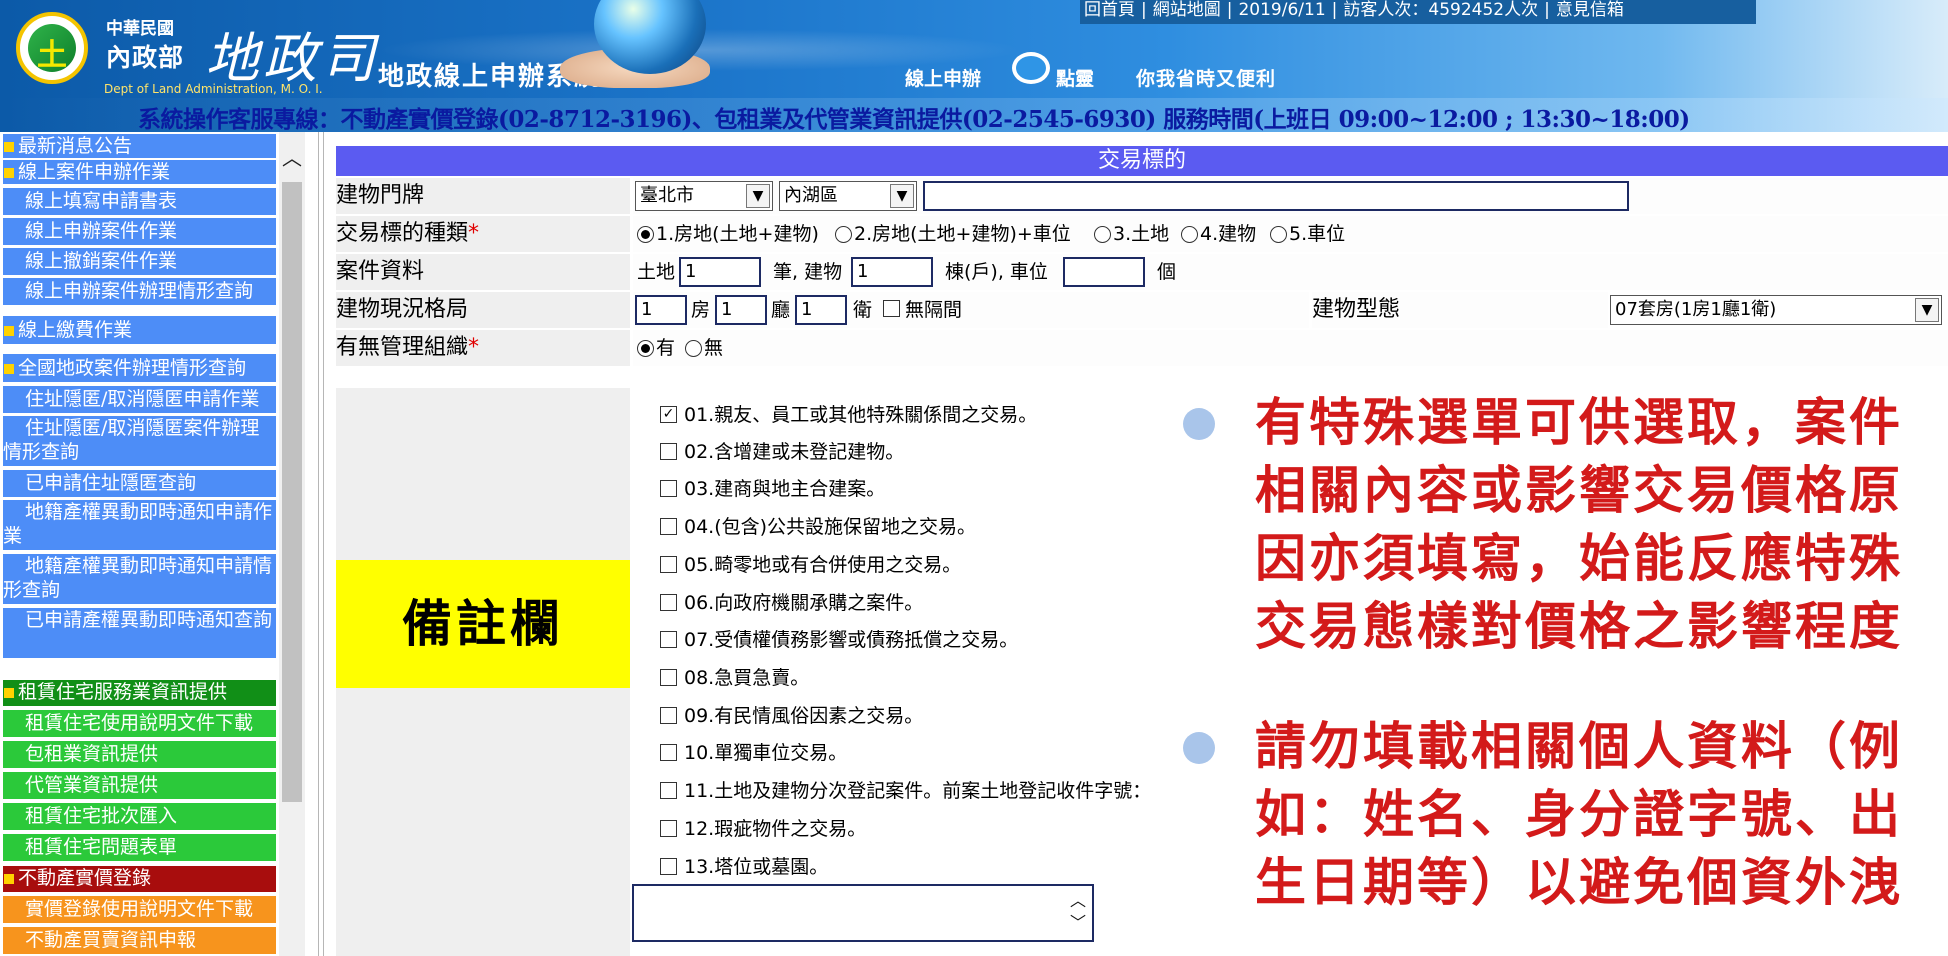 The image size is (1948, 956). I want to click on sidebar-item-address-hide-query: 已申請住址隱匿查詢, so click(139, 484).